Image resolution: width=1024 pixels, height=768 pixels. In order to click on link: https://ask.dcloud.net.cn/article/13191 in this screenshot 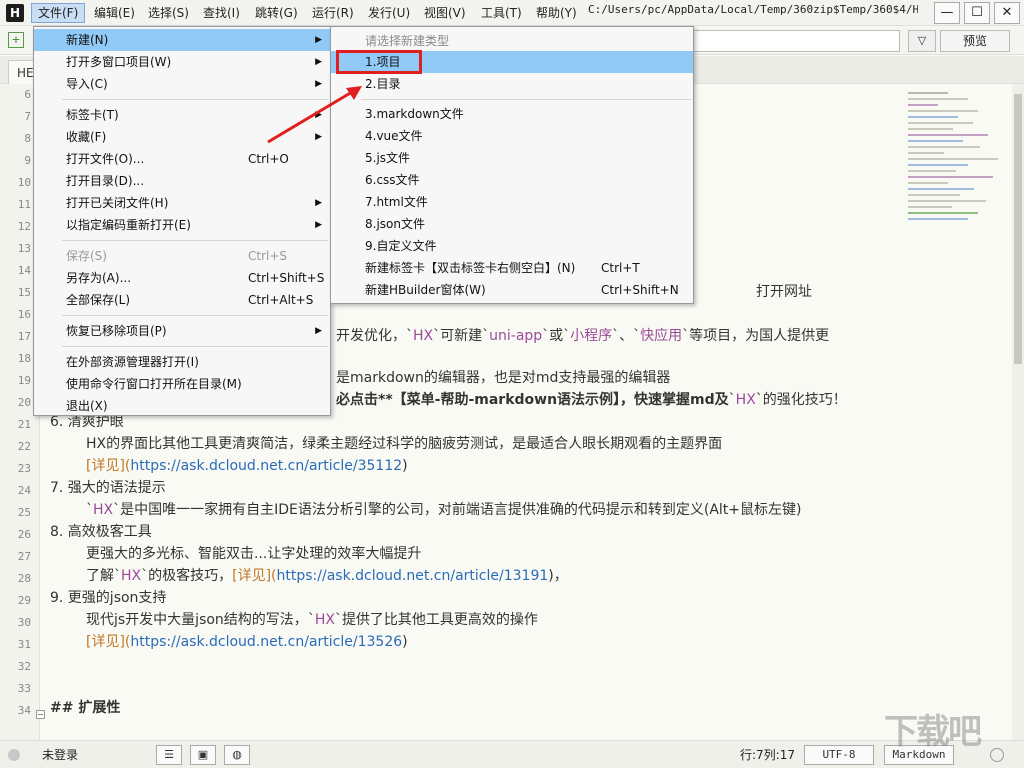, I will do `click(413, 576)`.